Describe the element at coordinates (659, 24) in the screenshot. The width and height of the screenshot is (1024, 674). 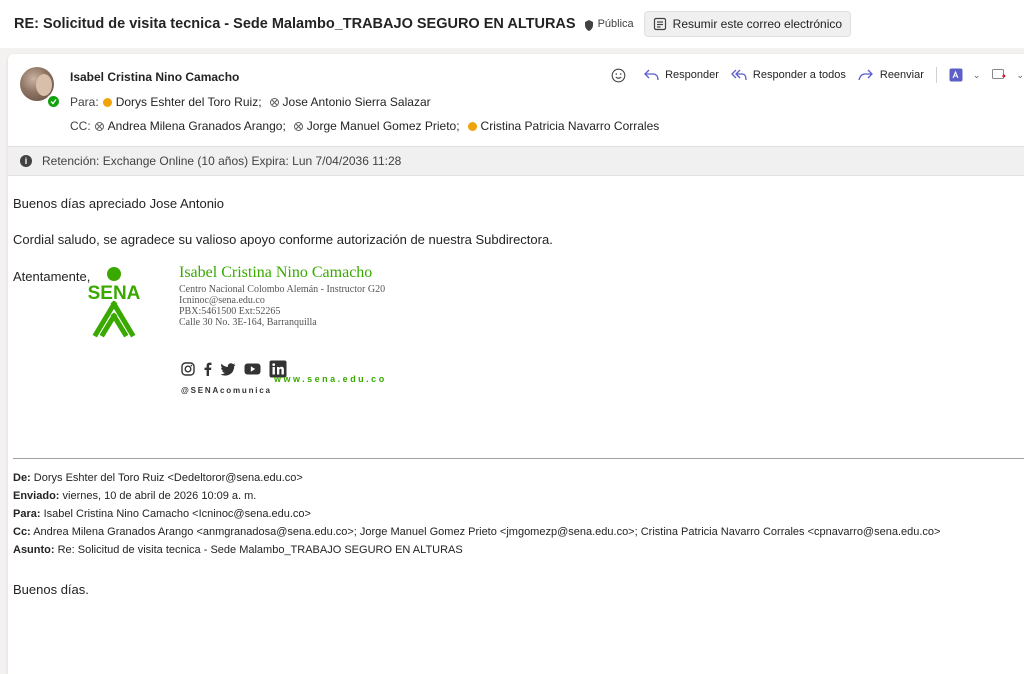
I see `summarize-icon` at that location.